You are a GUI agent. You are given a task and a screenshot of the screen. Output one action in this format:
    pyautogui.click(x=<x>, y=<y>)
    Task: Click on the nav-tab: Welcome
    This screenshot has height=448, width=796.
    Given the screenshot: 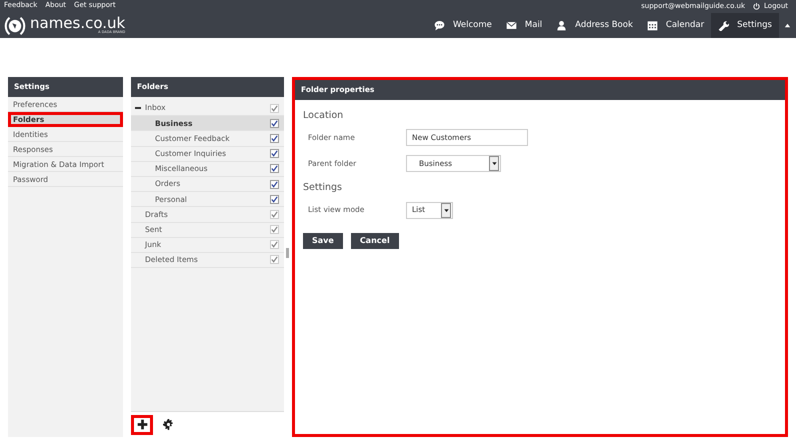 What is the action you would take?
    pyautogui.click(x=463, y=25)
    